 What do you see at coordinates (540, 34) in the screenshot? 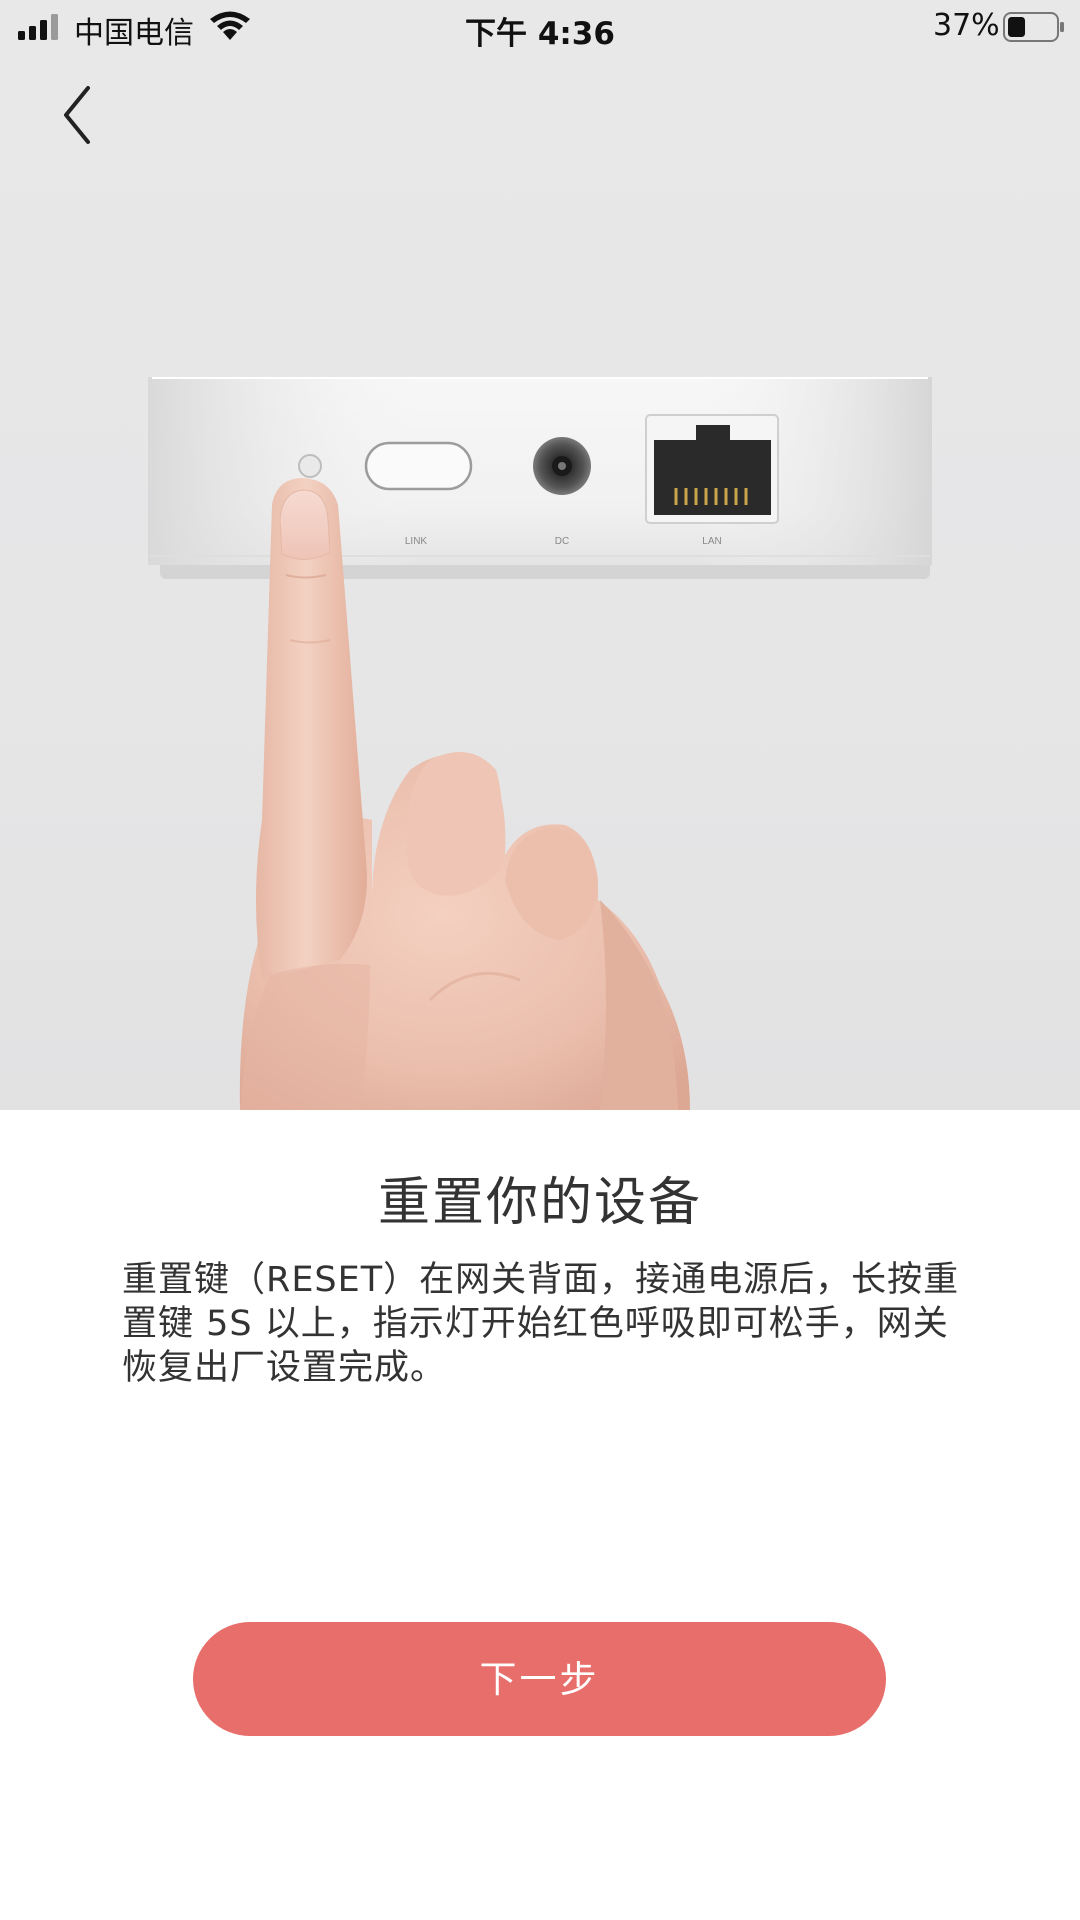
I see `status-time: 下午 4:36` at bounding box center [540, 34].